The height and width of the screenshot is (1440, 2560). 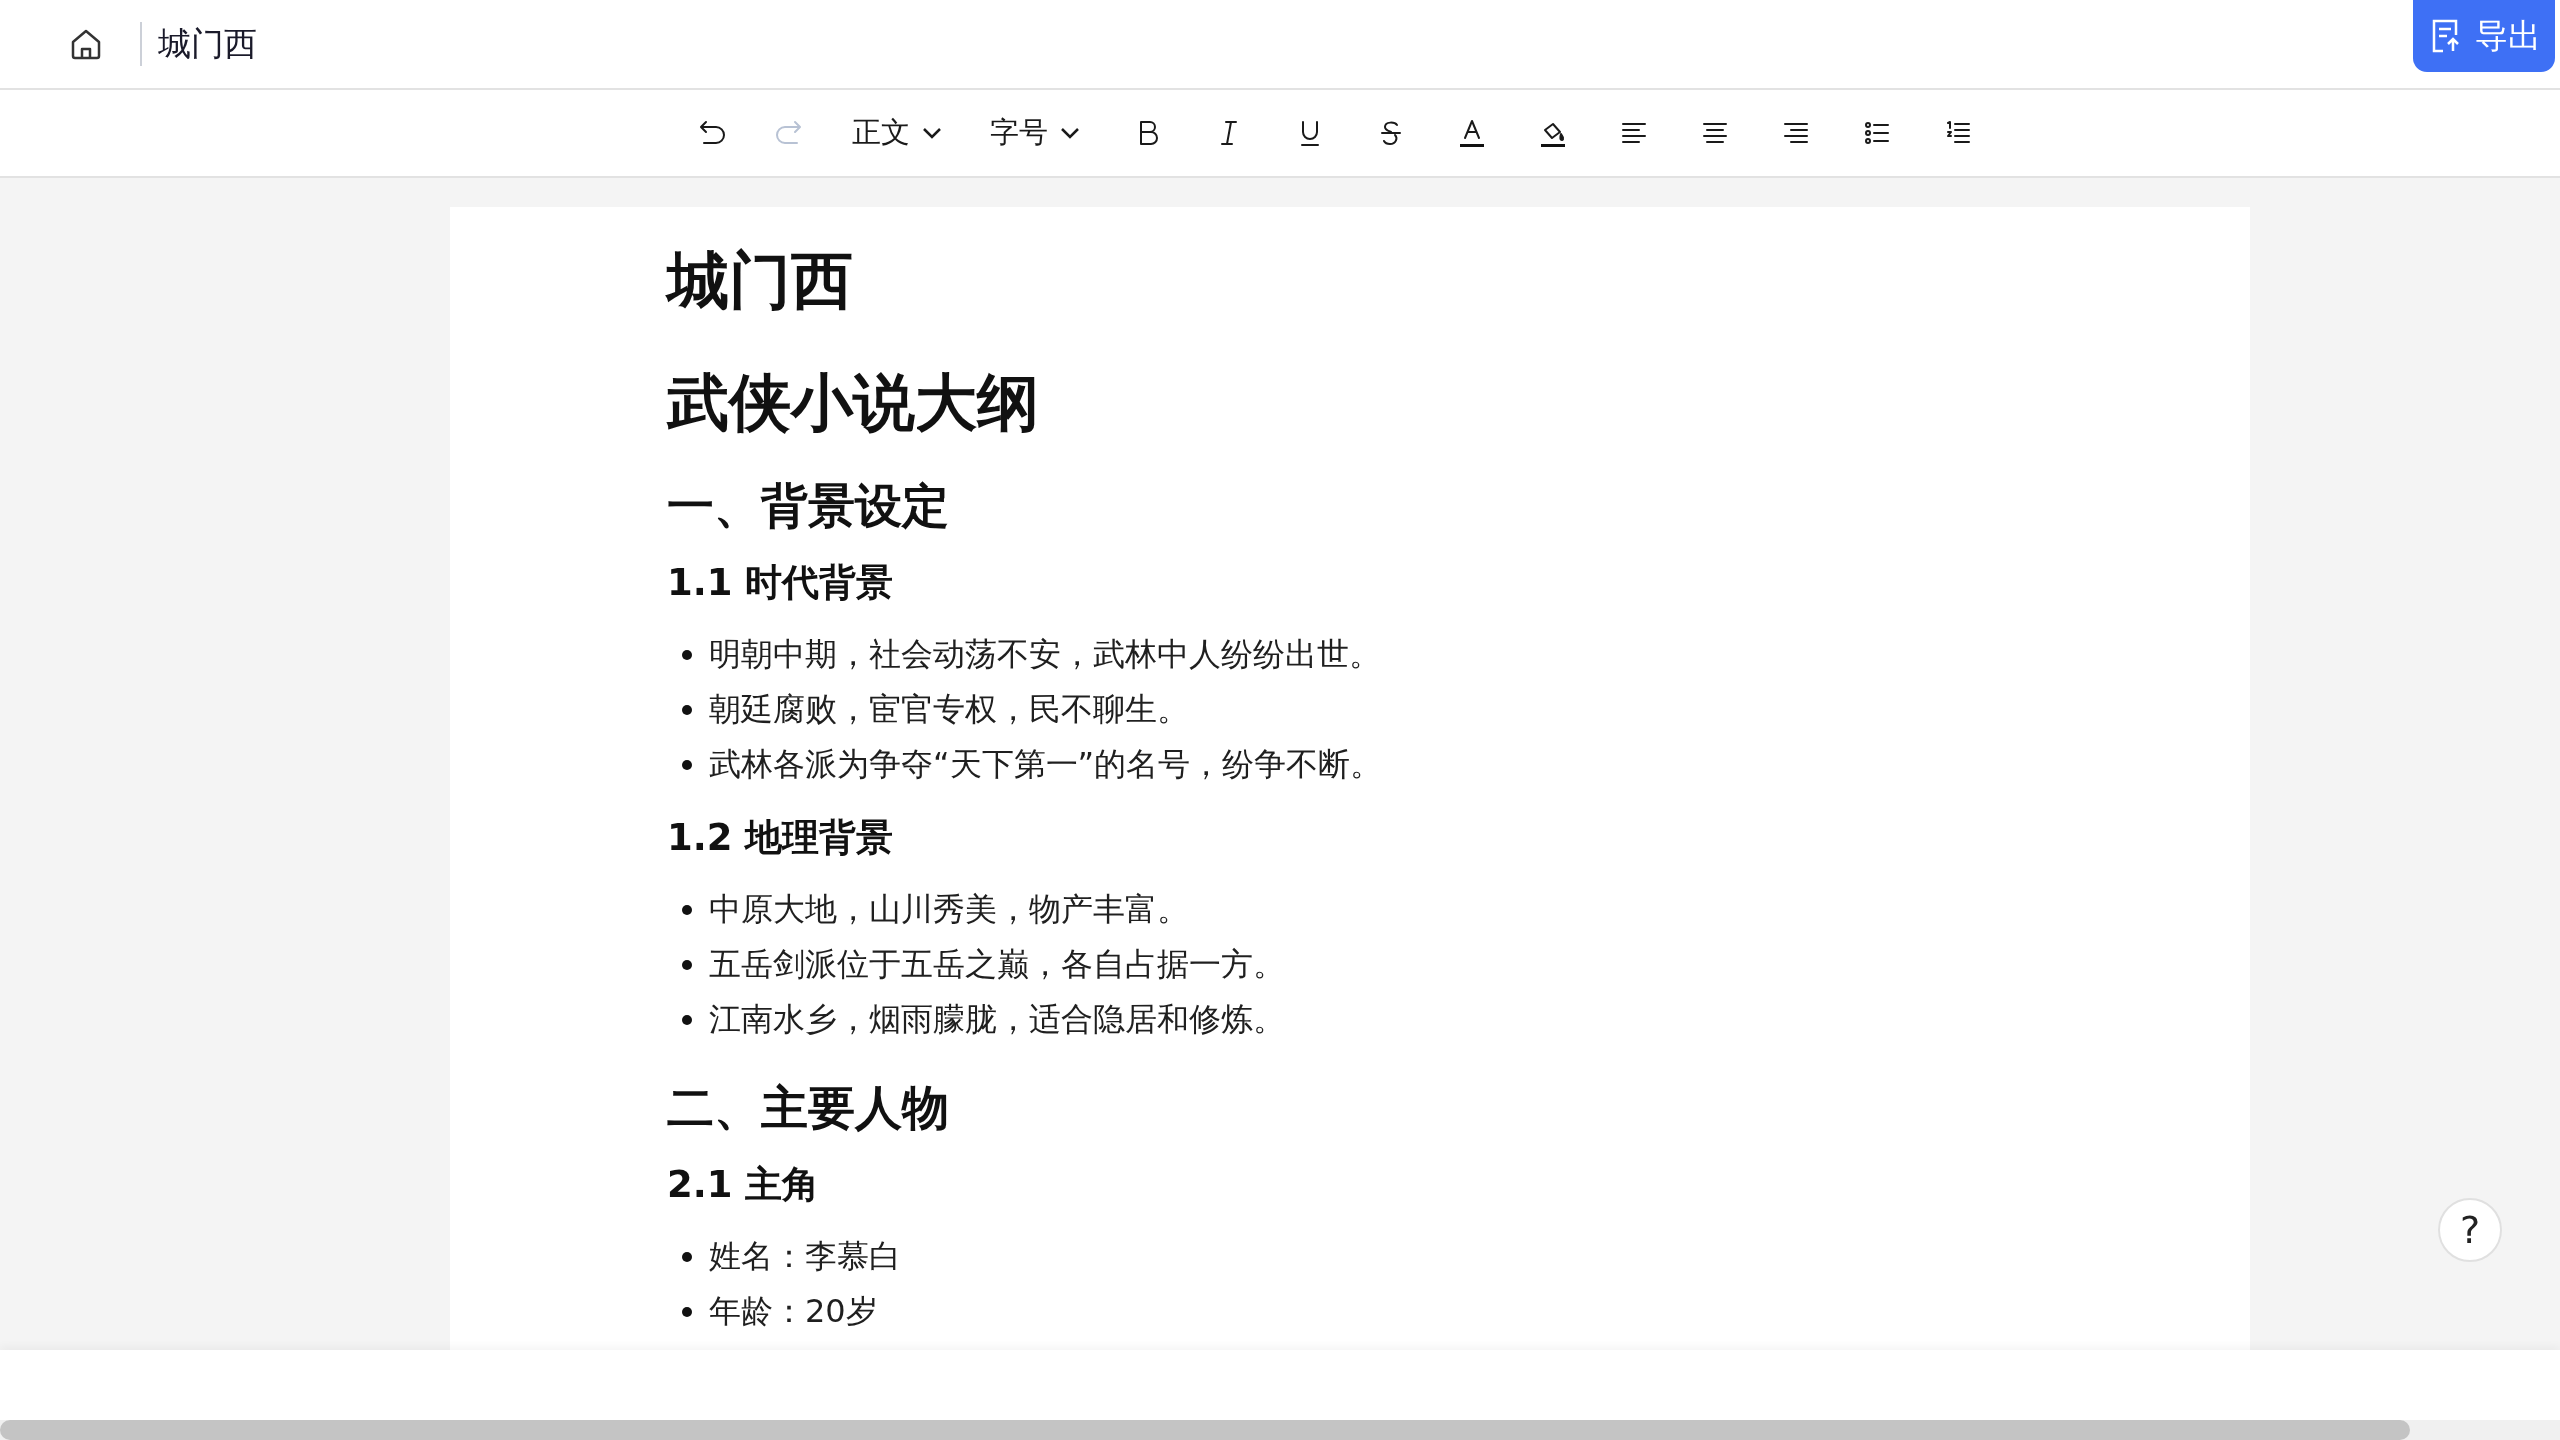 What do you see at coordinates (781, 583) in the screenshot?
I see `subsection-heading: 1.1 时代背景` at bounding box center [781, 583].